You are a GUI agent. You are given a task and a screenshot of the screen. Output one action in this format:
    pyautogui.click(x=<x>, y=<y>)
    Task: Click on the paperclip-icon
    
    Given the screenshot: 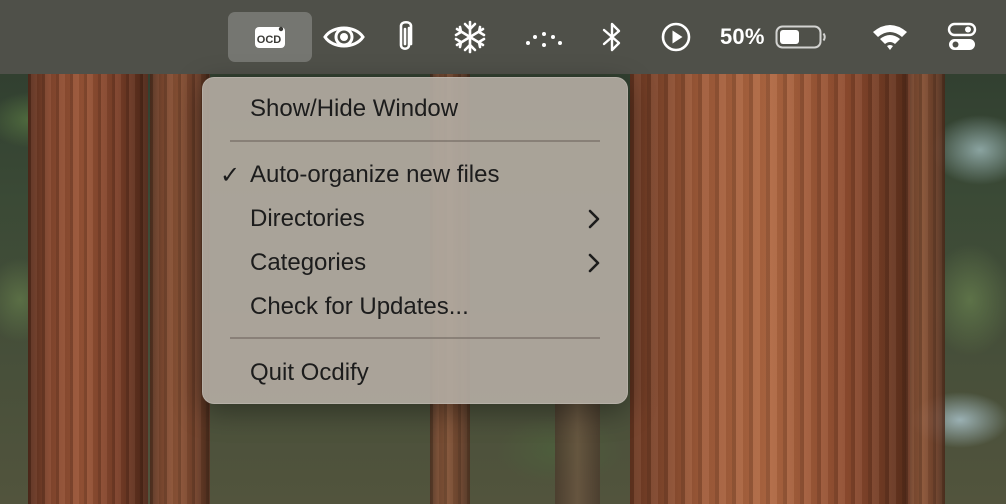 What is the action you would take?
    pyautogui.click(x=406, y=35)
    